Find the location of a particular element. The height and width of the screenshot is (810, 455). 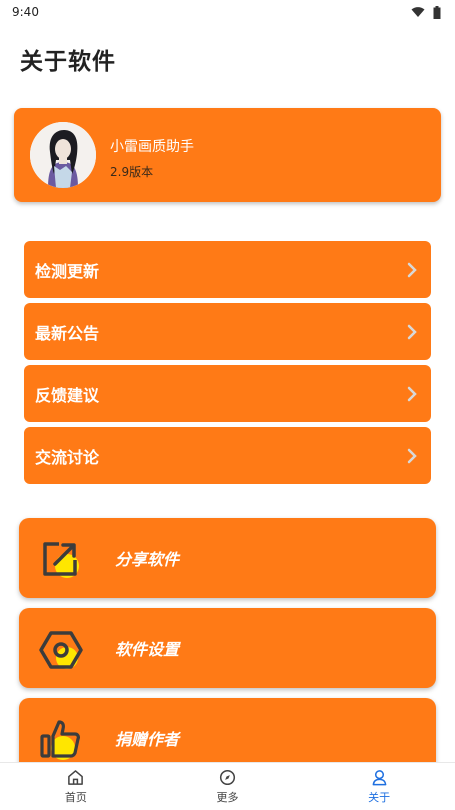

compass-icon is located at coordinates (227, 777).